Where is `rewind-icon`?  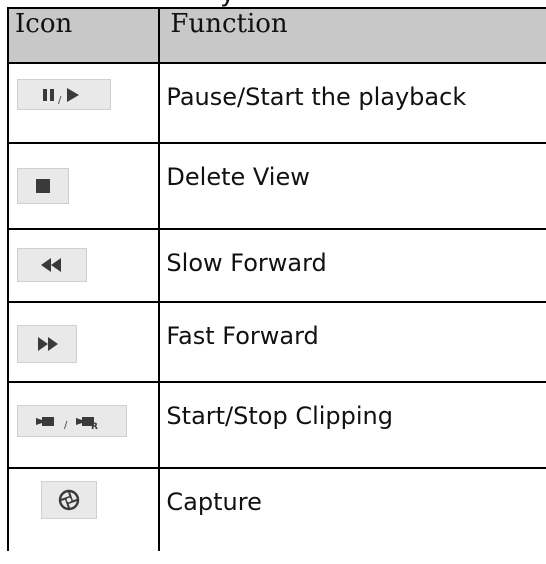 rewind-icon is located at coordinates (52, 265).